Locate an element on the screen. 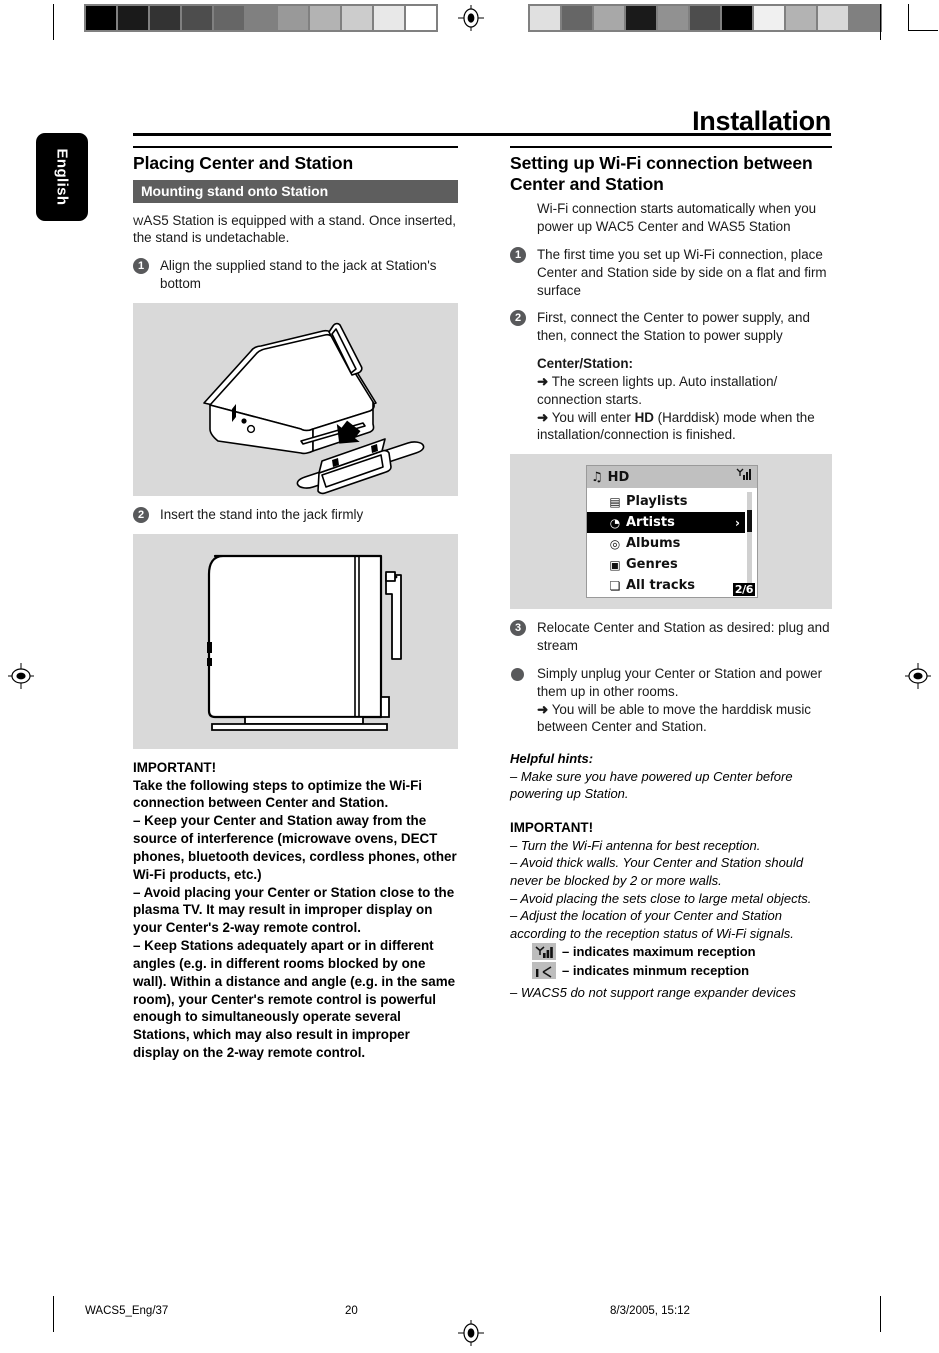  intro-smallcap: W is located at coordinates (138, 221).